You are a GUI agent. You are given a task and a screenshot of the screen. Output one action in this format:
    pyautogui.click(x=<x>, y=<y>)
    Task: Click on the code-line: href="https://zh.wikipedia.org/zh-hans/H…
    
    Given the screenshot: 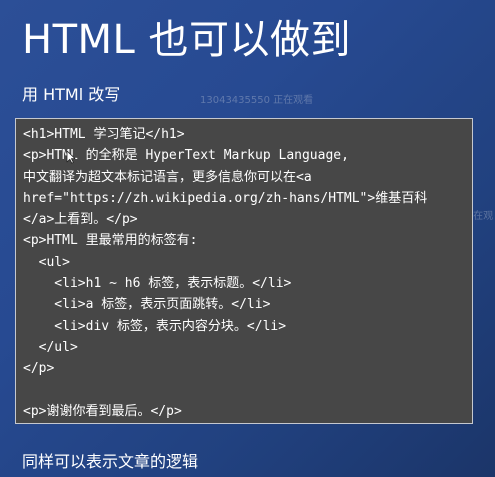 What is the action you would take?
    pyautogui.click(x=225, y=198)
    